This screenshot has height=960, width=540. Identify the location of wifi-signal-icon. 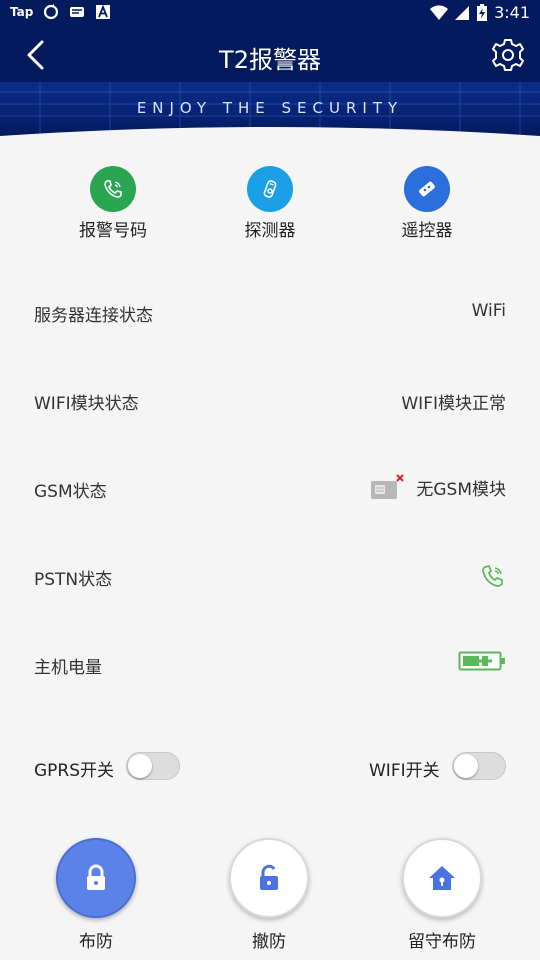
(439, 12).